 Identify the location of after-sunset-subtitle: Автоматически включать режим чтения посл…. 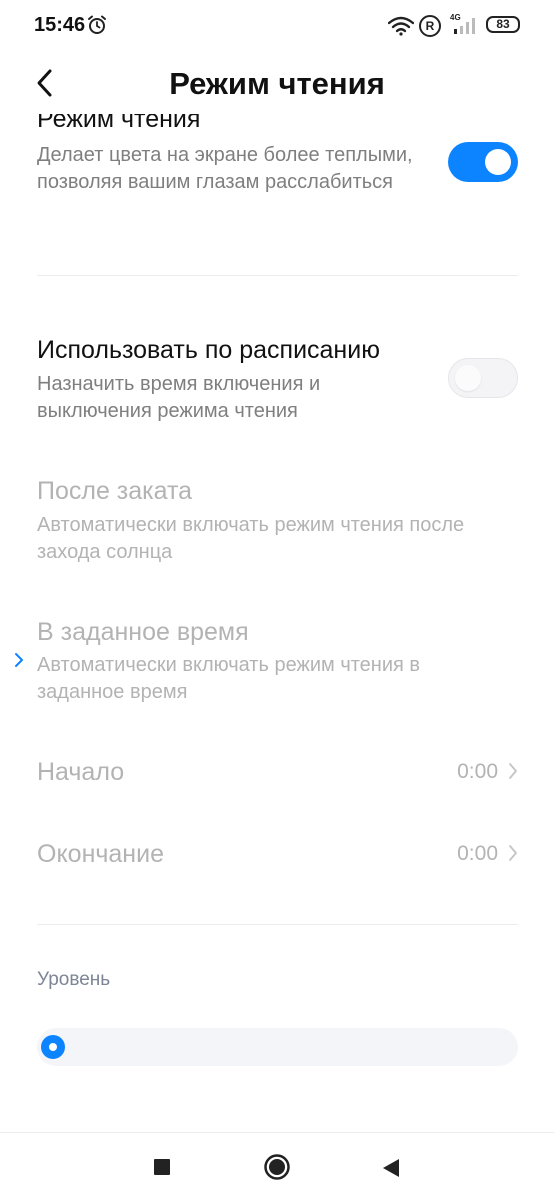
(251, 538).